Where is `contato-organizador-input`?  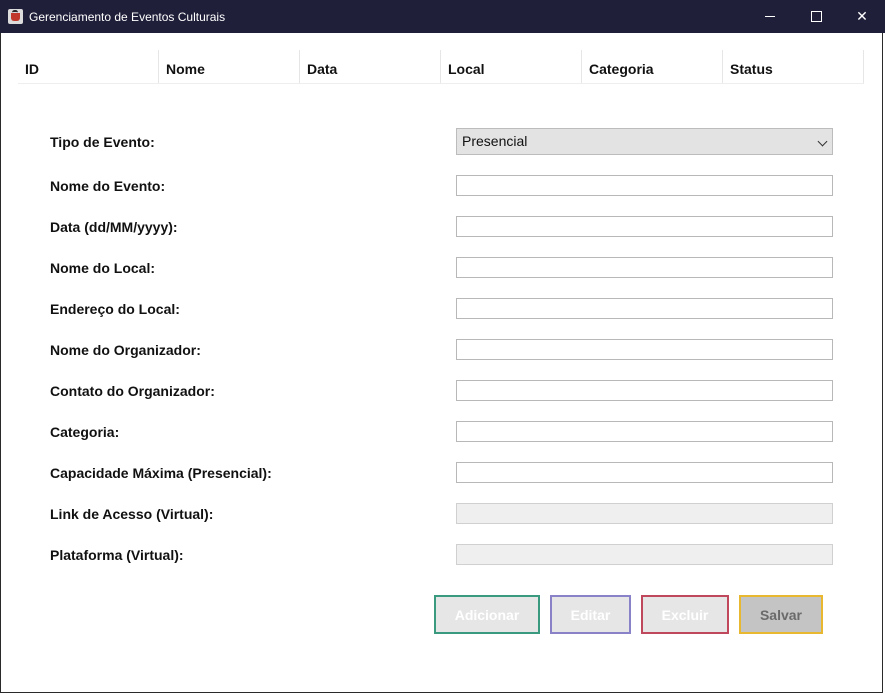
contato-organizador-input is located at coordinates (644, 390).